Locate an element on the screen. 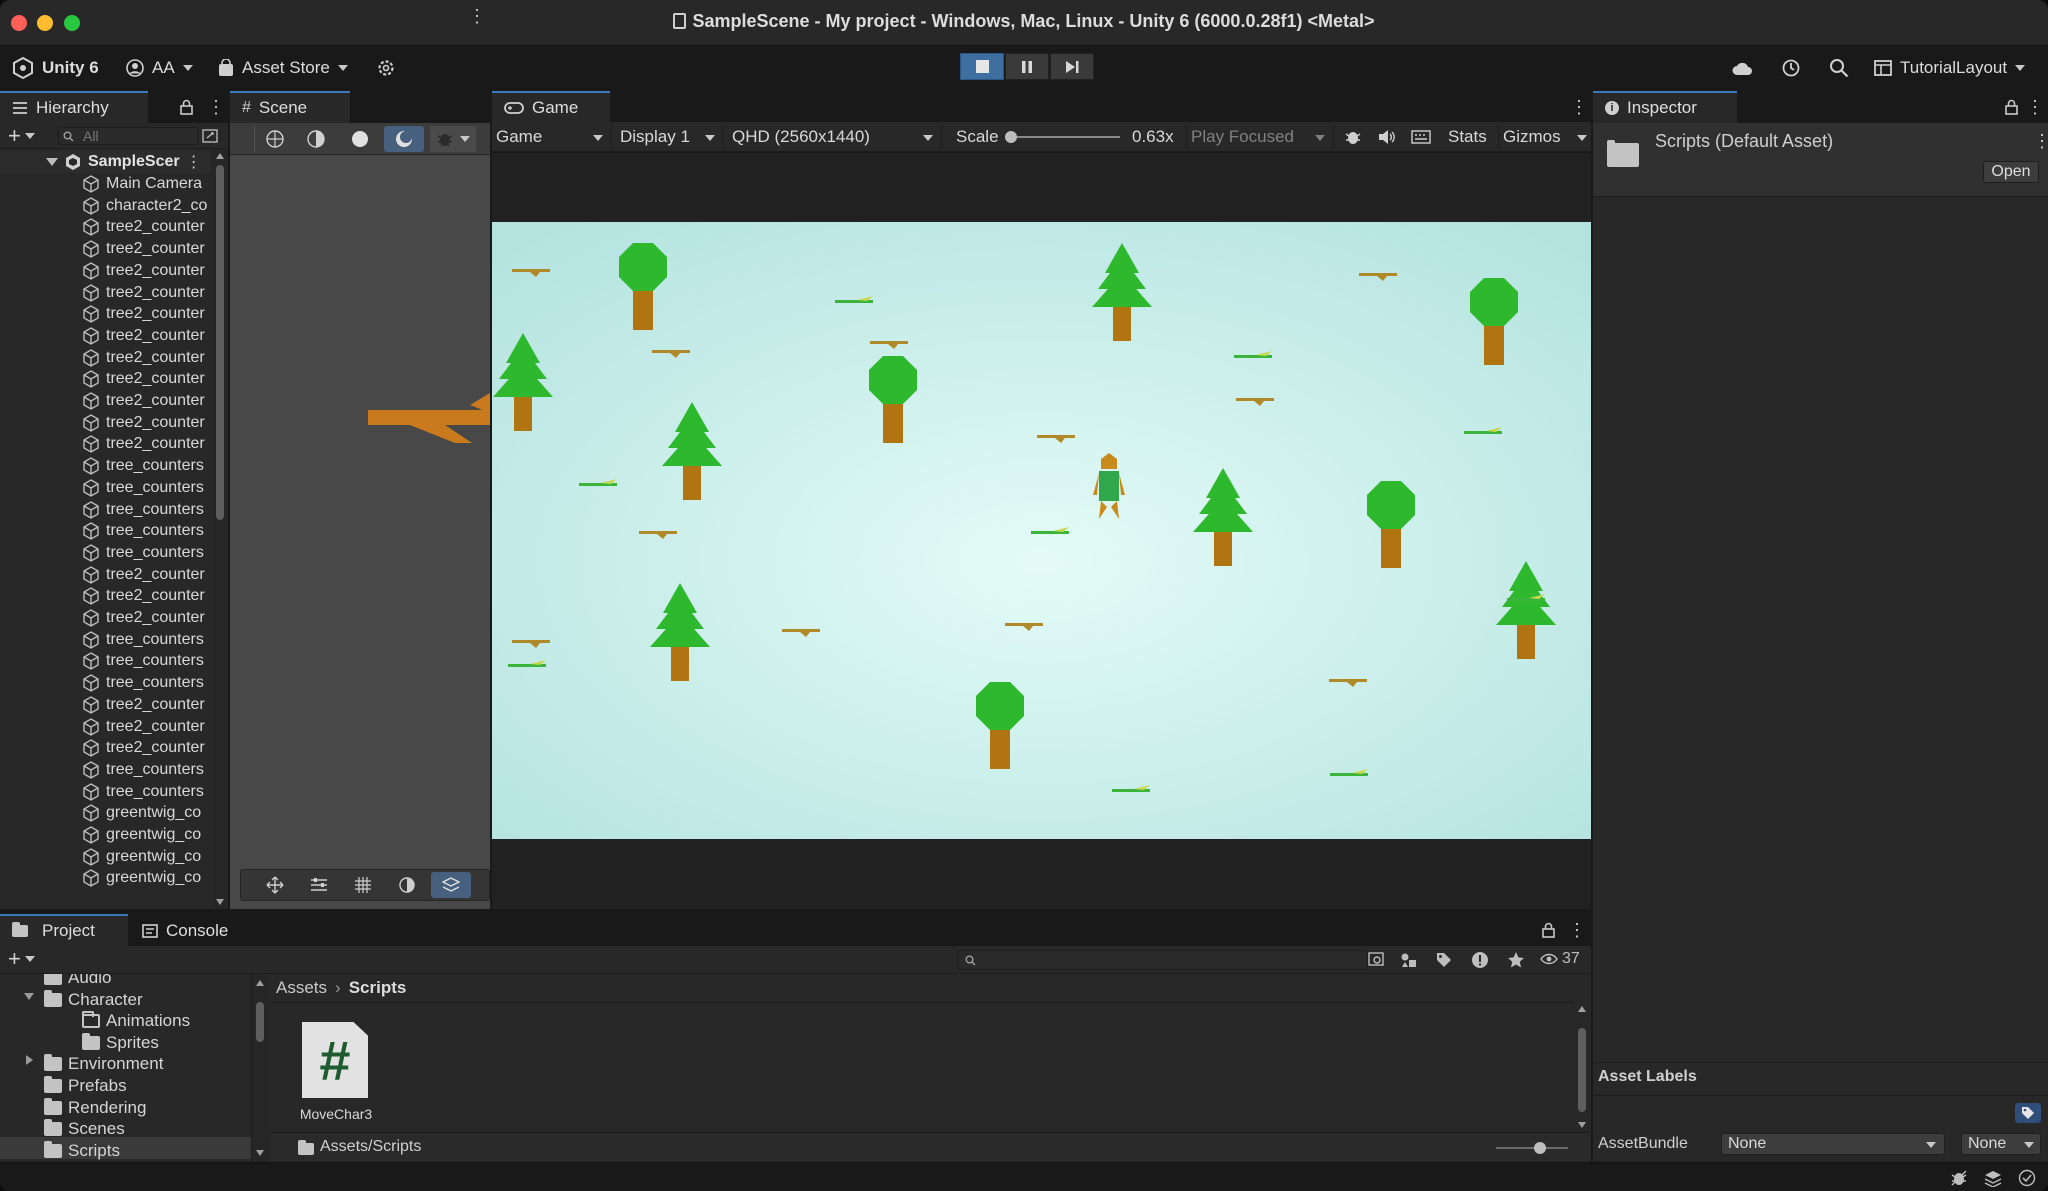 The width and height of the screenshot is (2048, 1191). project-tree-scroll-thumb is located at coordinates (260, 1022).